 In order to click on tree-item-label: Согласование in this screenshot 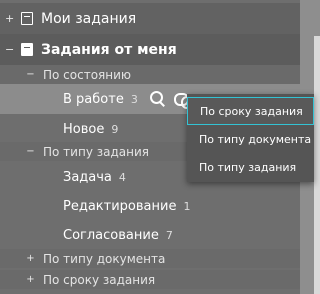, I will do `click(111, 235)`.